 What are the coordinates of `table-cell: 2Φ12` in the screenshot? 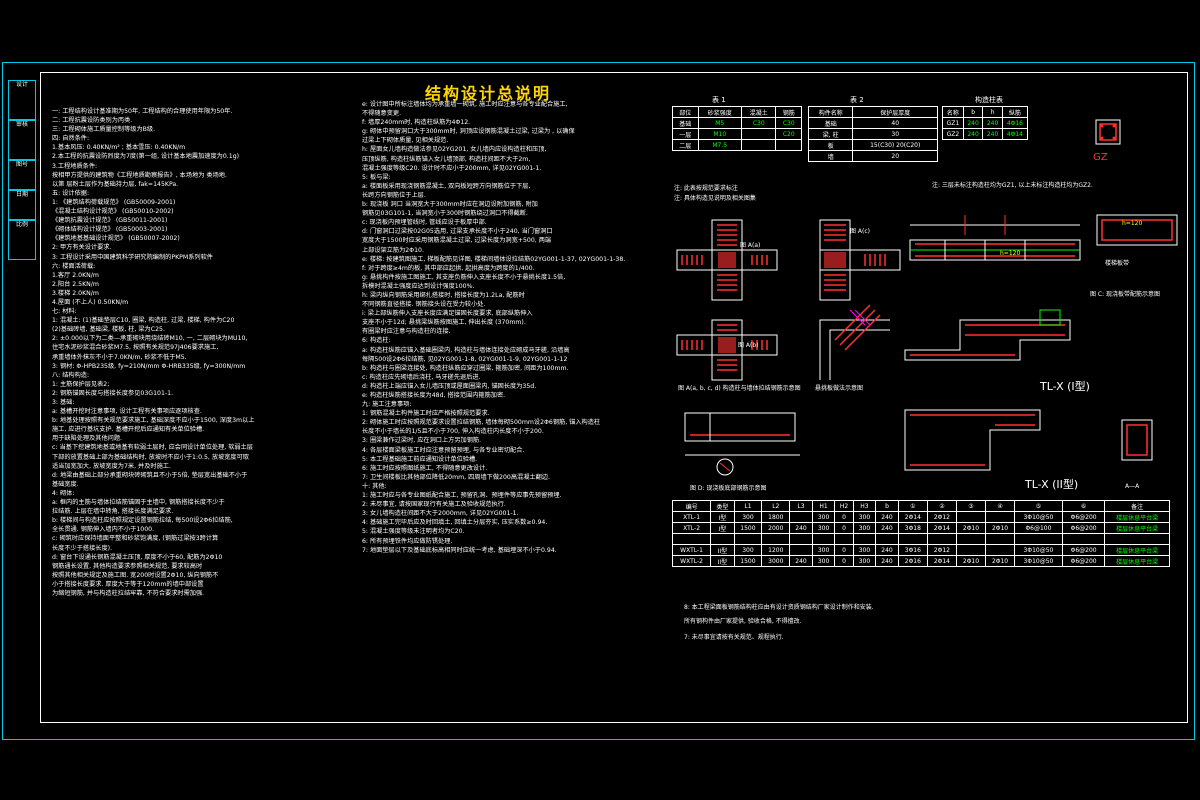 It's located at (941, 517).